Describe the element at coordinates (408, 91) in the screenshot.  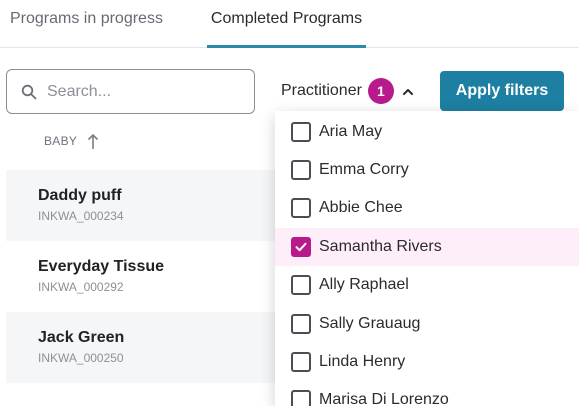
I see `chevron-up-icon` at that location.